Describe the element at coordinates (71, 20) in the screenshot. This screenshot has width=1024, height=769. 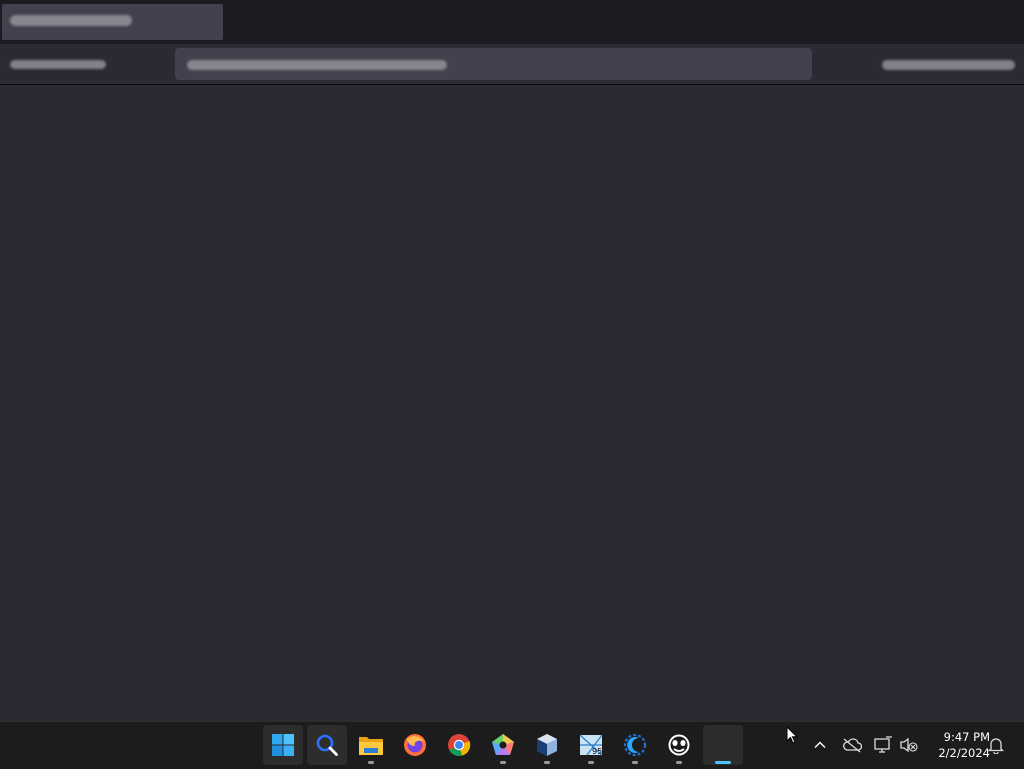
I see `tab-title-placeholder` at that location.